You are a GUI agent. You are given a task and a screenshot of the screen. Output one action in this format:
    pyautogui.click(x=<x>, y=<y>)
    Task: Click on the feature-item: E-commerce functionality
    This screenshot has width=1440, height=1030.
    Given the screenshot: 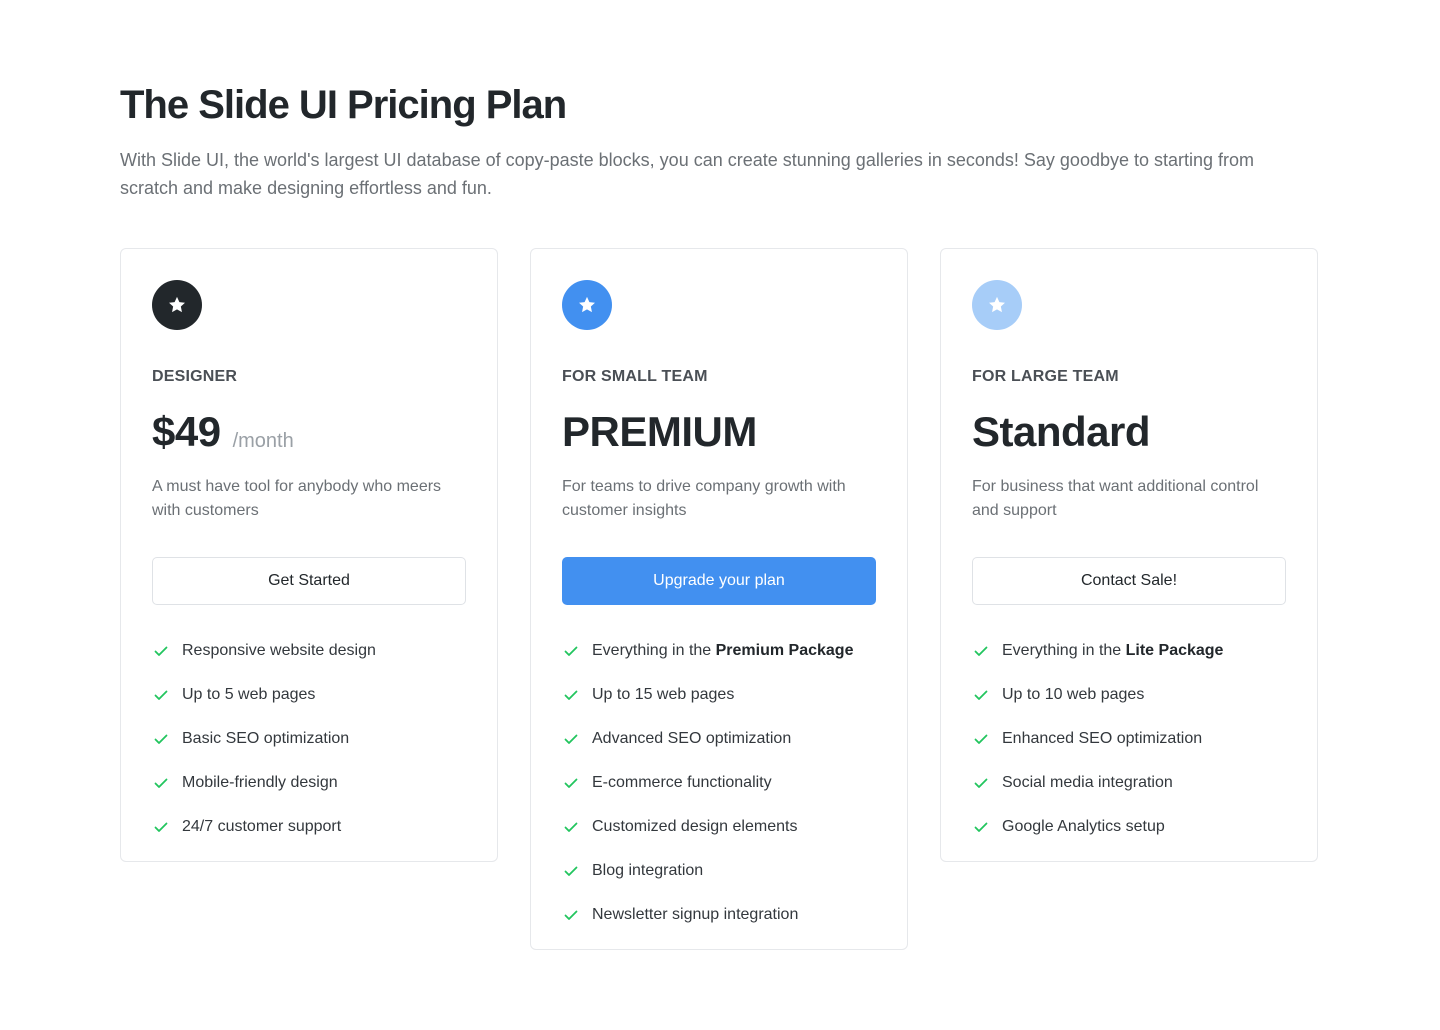 What is the action you would take?
    pyautogui.click(x=719, y=783)
    